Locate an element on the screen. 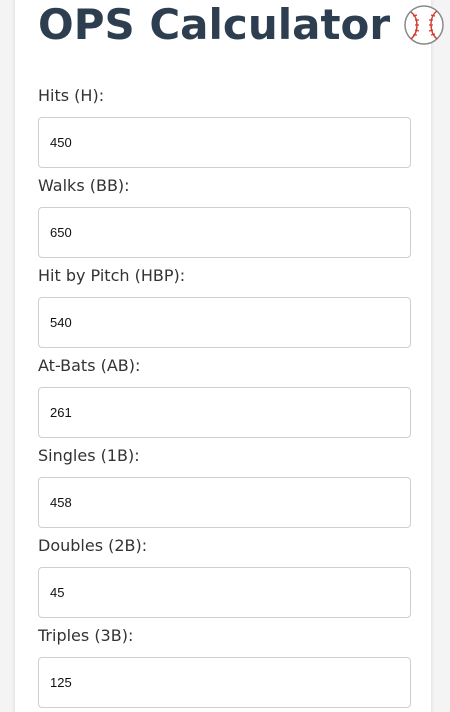 This screenshot has height=712, width=450. at-bats-input is located at coordinates (224, 412).